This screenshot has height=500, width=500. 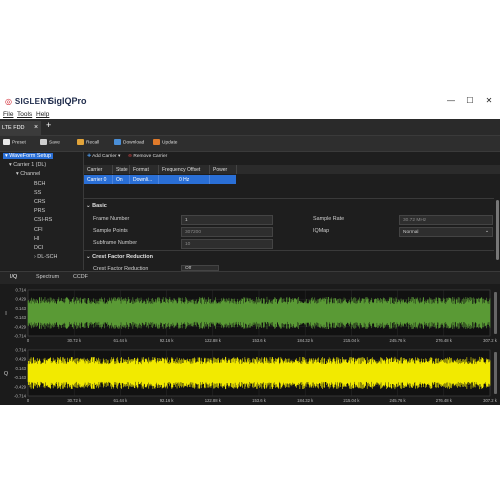 I want to click on x-tick-label: 122.88 k, so click(x=213, y=340).